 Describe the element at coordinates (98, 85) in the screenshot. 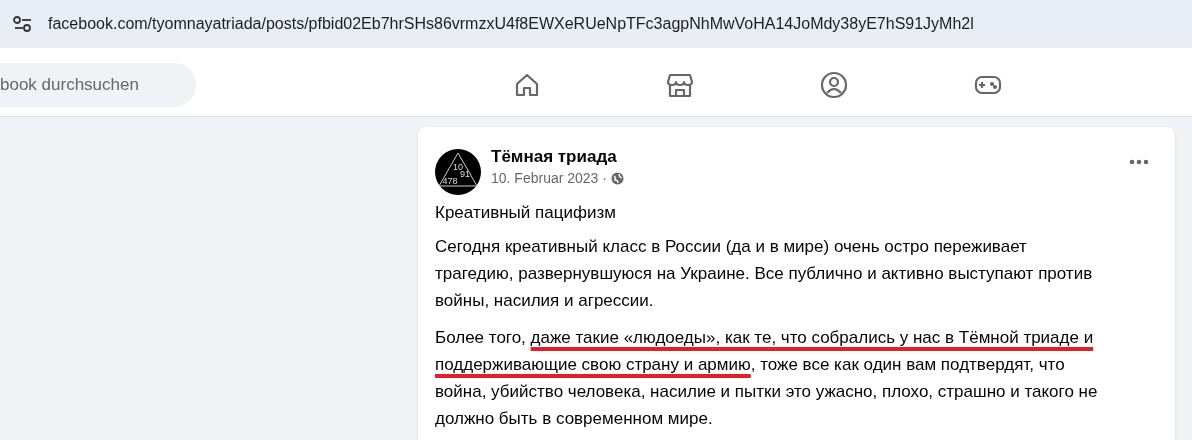

I see `search-field: book durchsuchen` at that location.